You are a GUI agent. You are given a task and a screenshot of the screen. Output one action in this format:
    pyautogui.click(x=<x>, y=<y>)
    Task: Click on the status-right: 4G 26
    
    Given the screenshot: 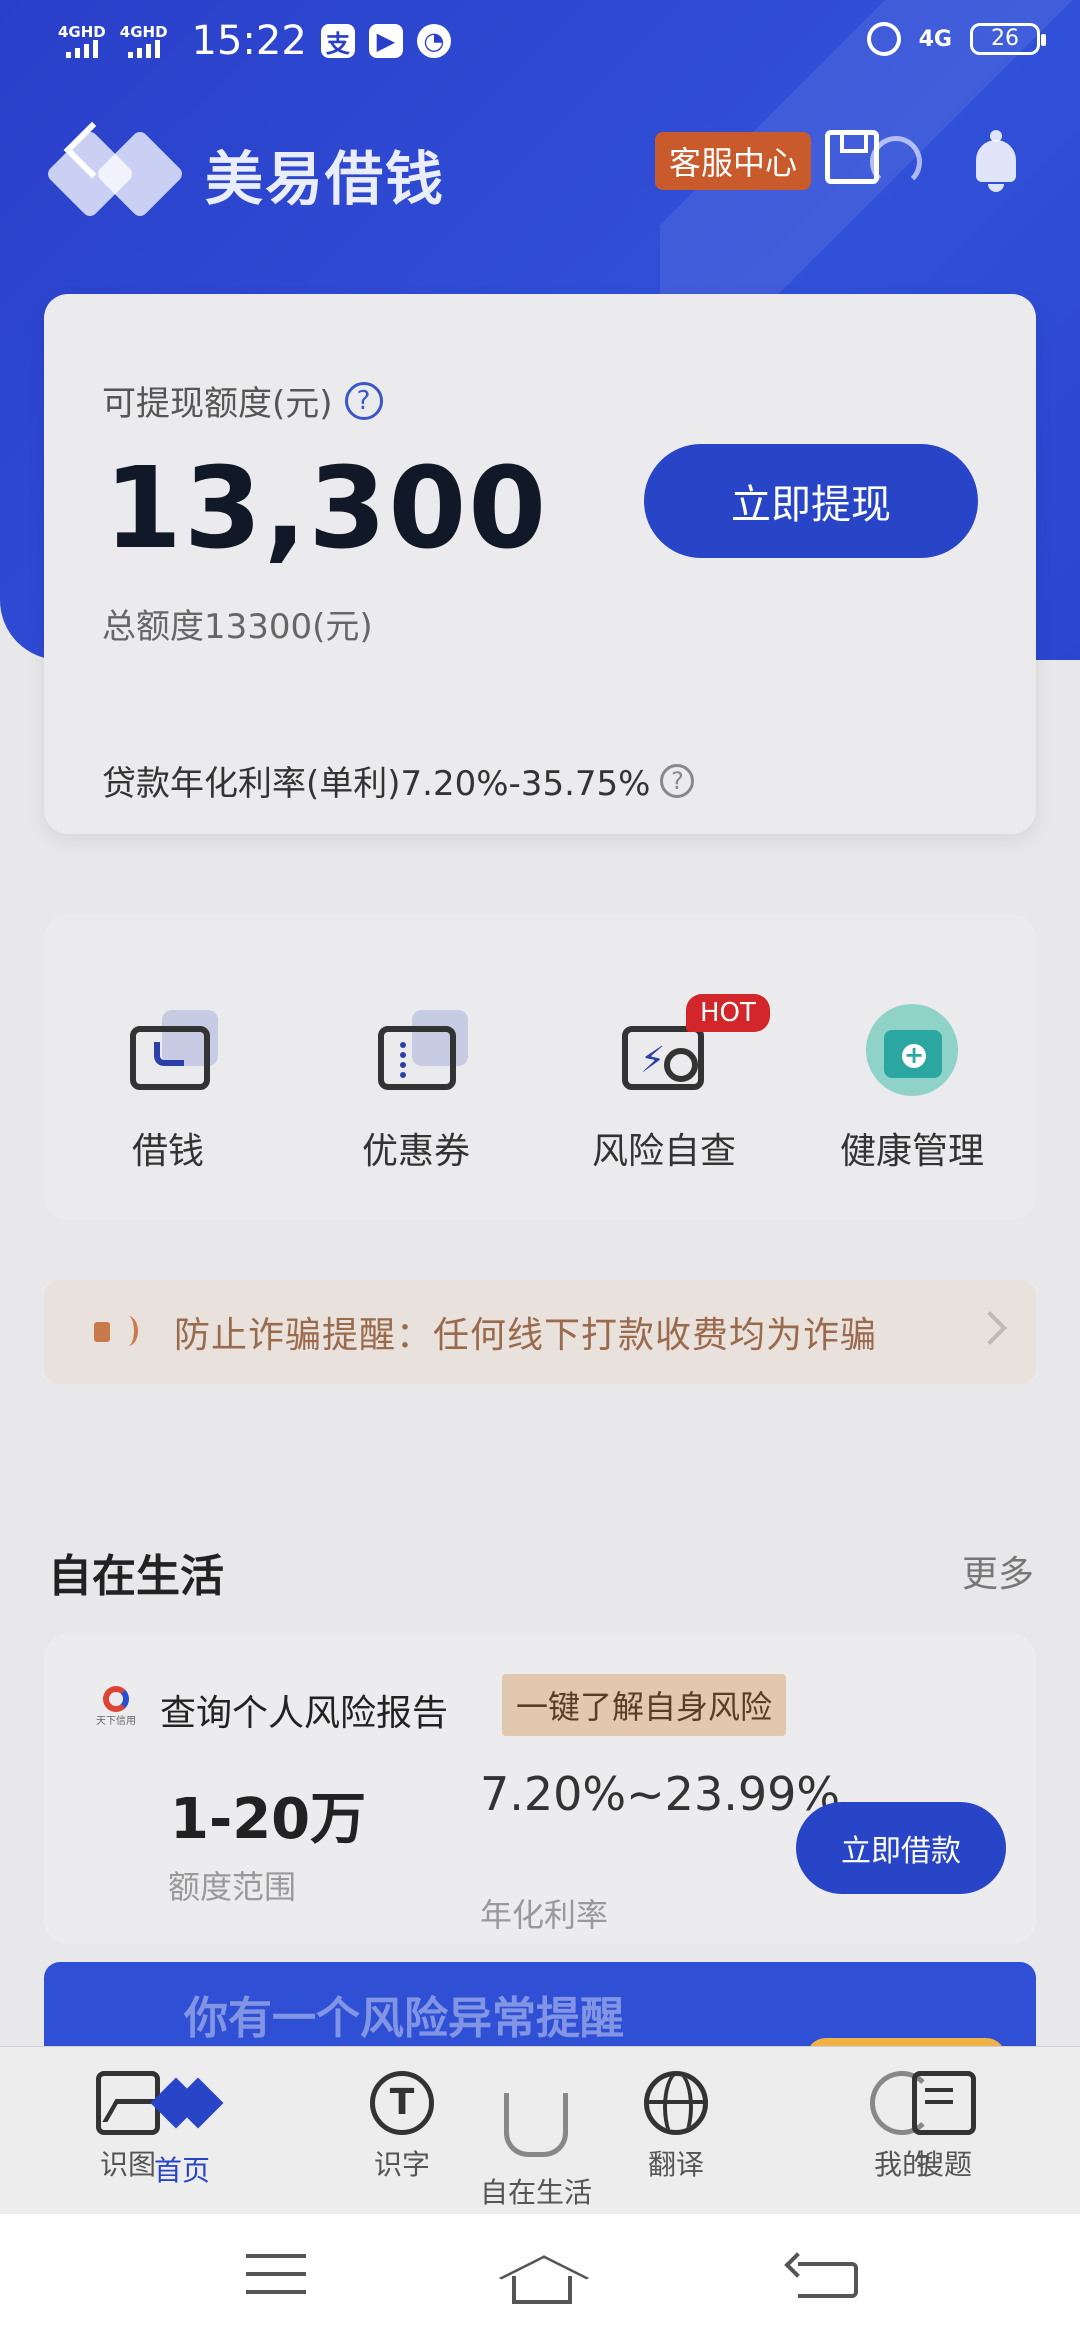 What is the action you would take?
    pyautogui.click(x=956, y=39)
    